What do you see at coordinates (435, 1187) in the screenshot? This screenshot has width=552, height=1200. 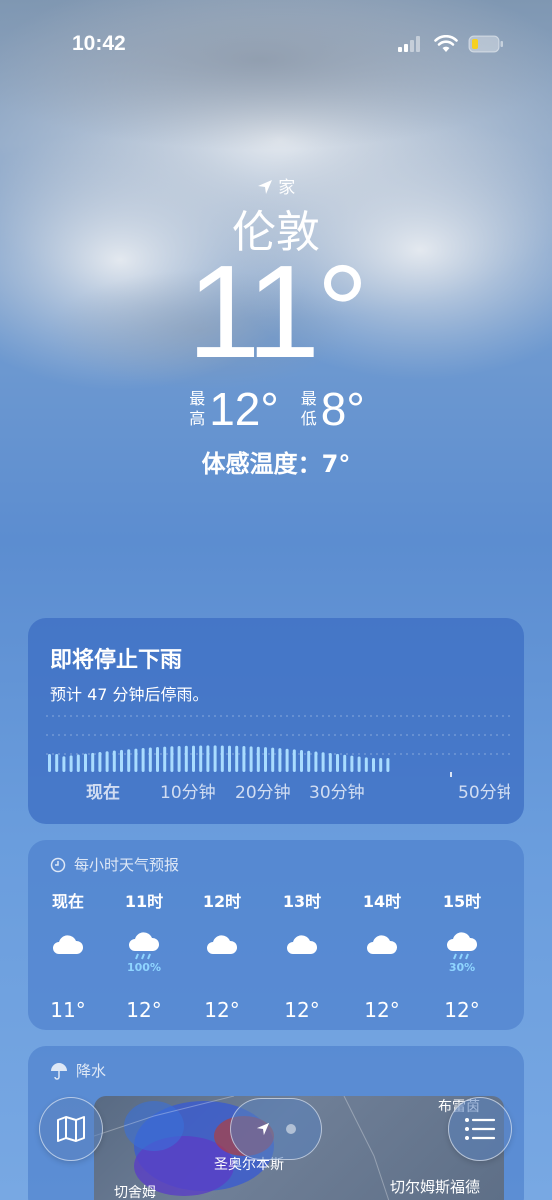 I see `map-label: 切尔姆斯福德` at bounding box center [435, 1187].